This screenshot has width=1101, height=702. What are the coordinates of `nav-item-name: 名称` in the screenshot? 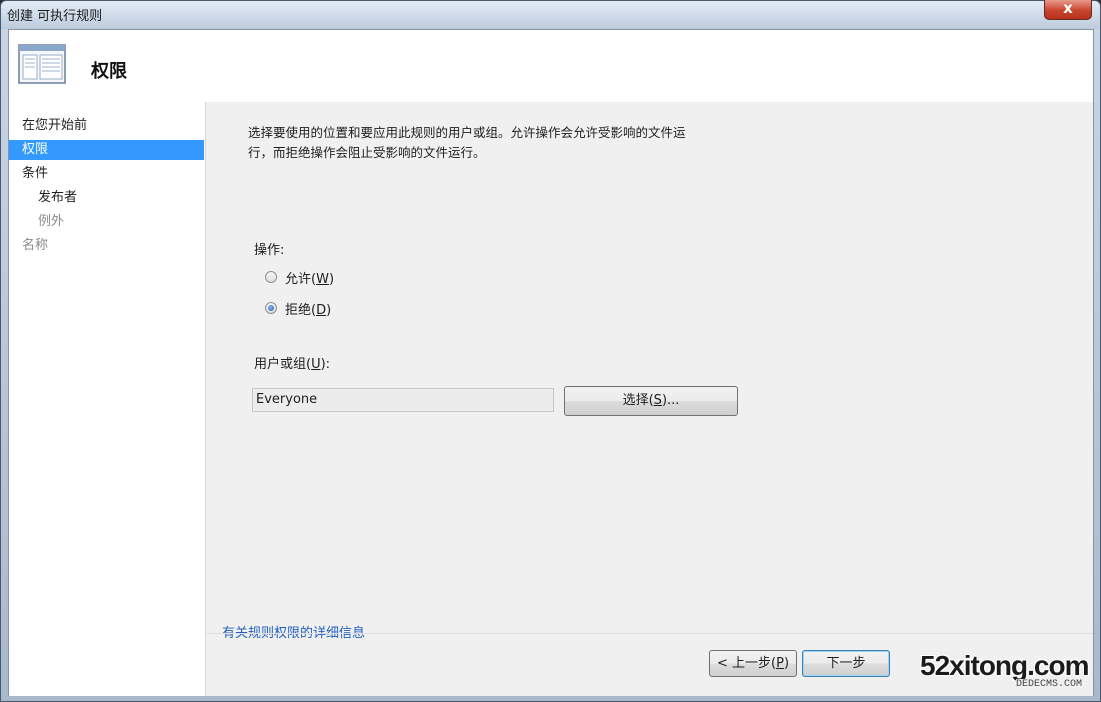 It's located at (35, 245).